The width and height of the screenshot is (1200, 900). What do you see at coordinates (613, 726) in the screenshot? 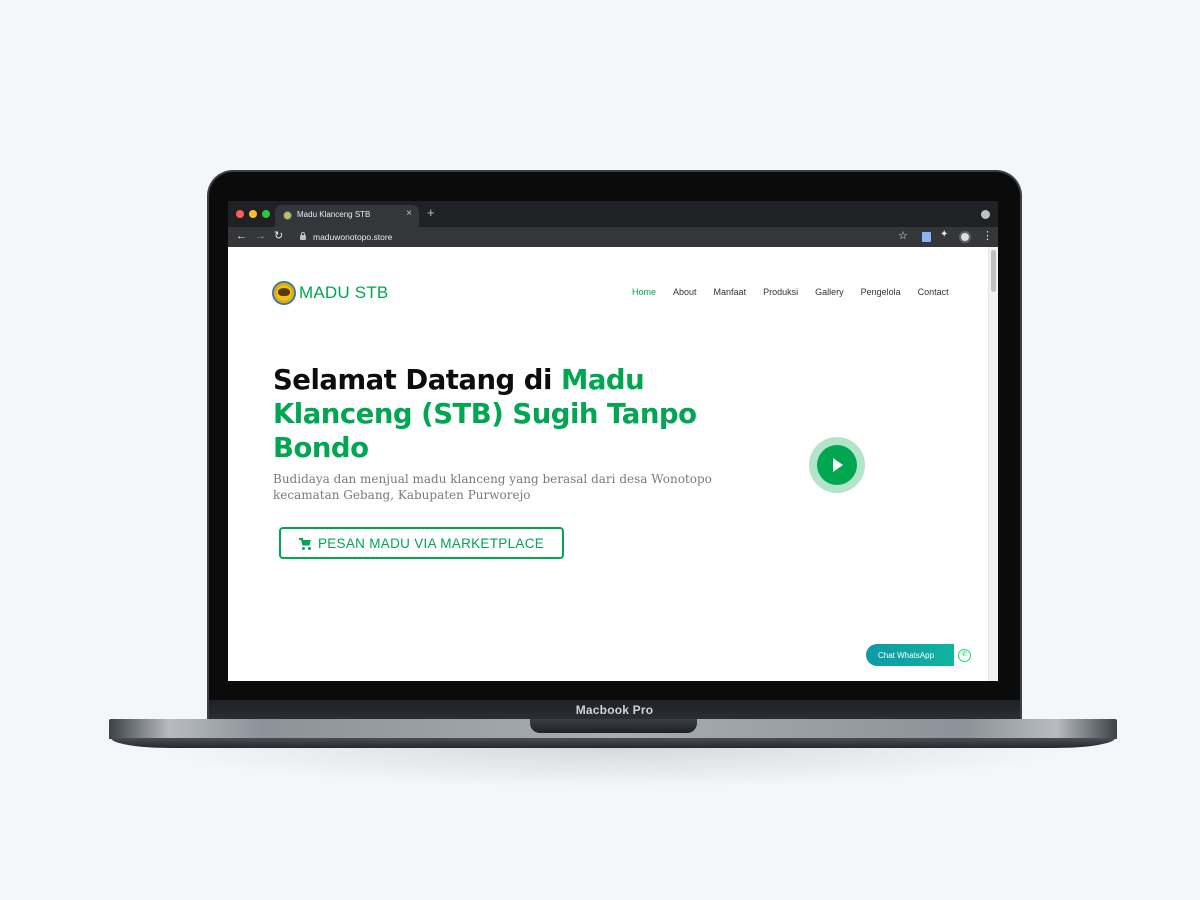
I see `laptop-notch` at bounding box center [613, 726].